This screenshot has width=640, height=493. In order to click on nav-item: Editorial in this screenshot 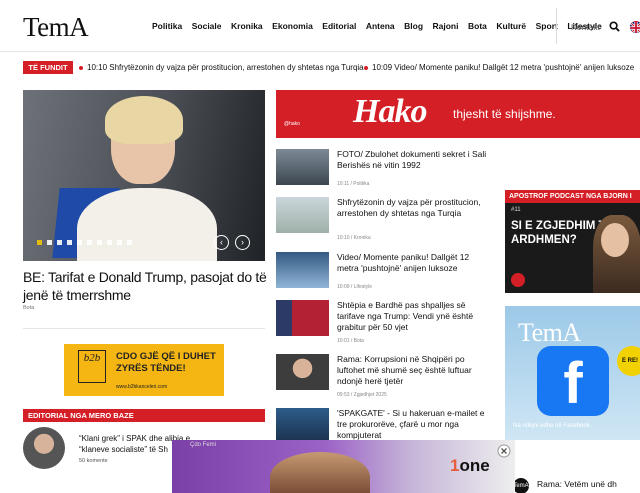, I will do `click(339, 26)`.